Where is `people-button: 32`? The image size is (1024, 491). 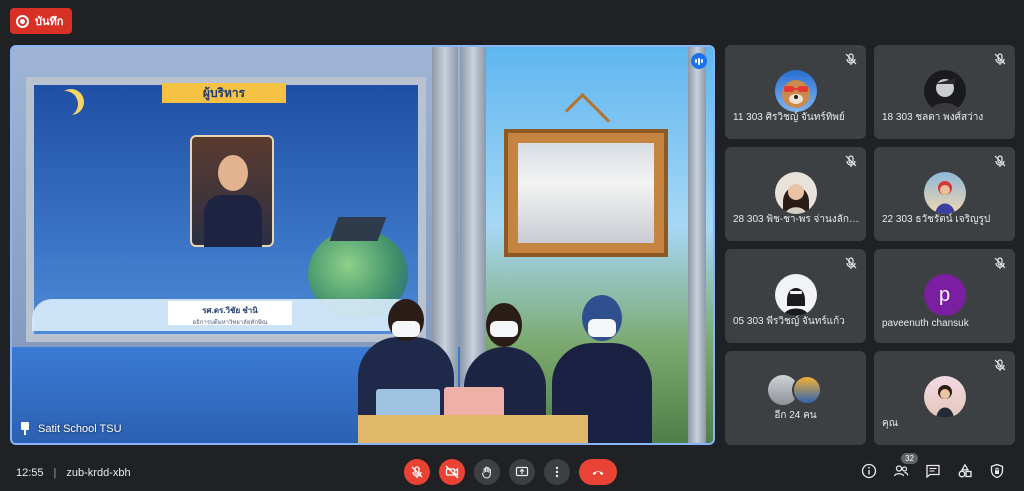
people-button: 32 is located at coordinates (905, 466).